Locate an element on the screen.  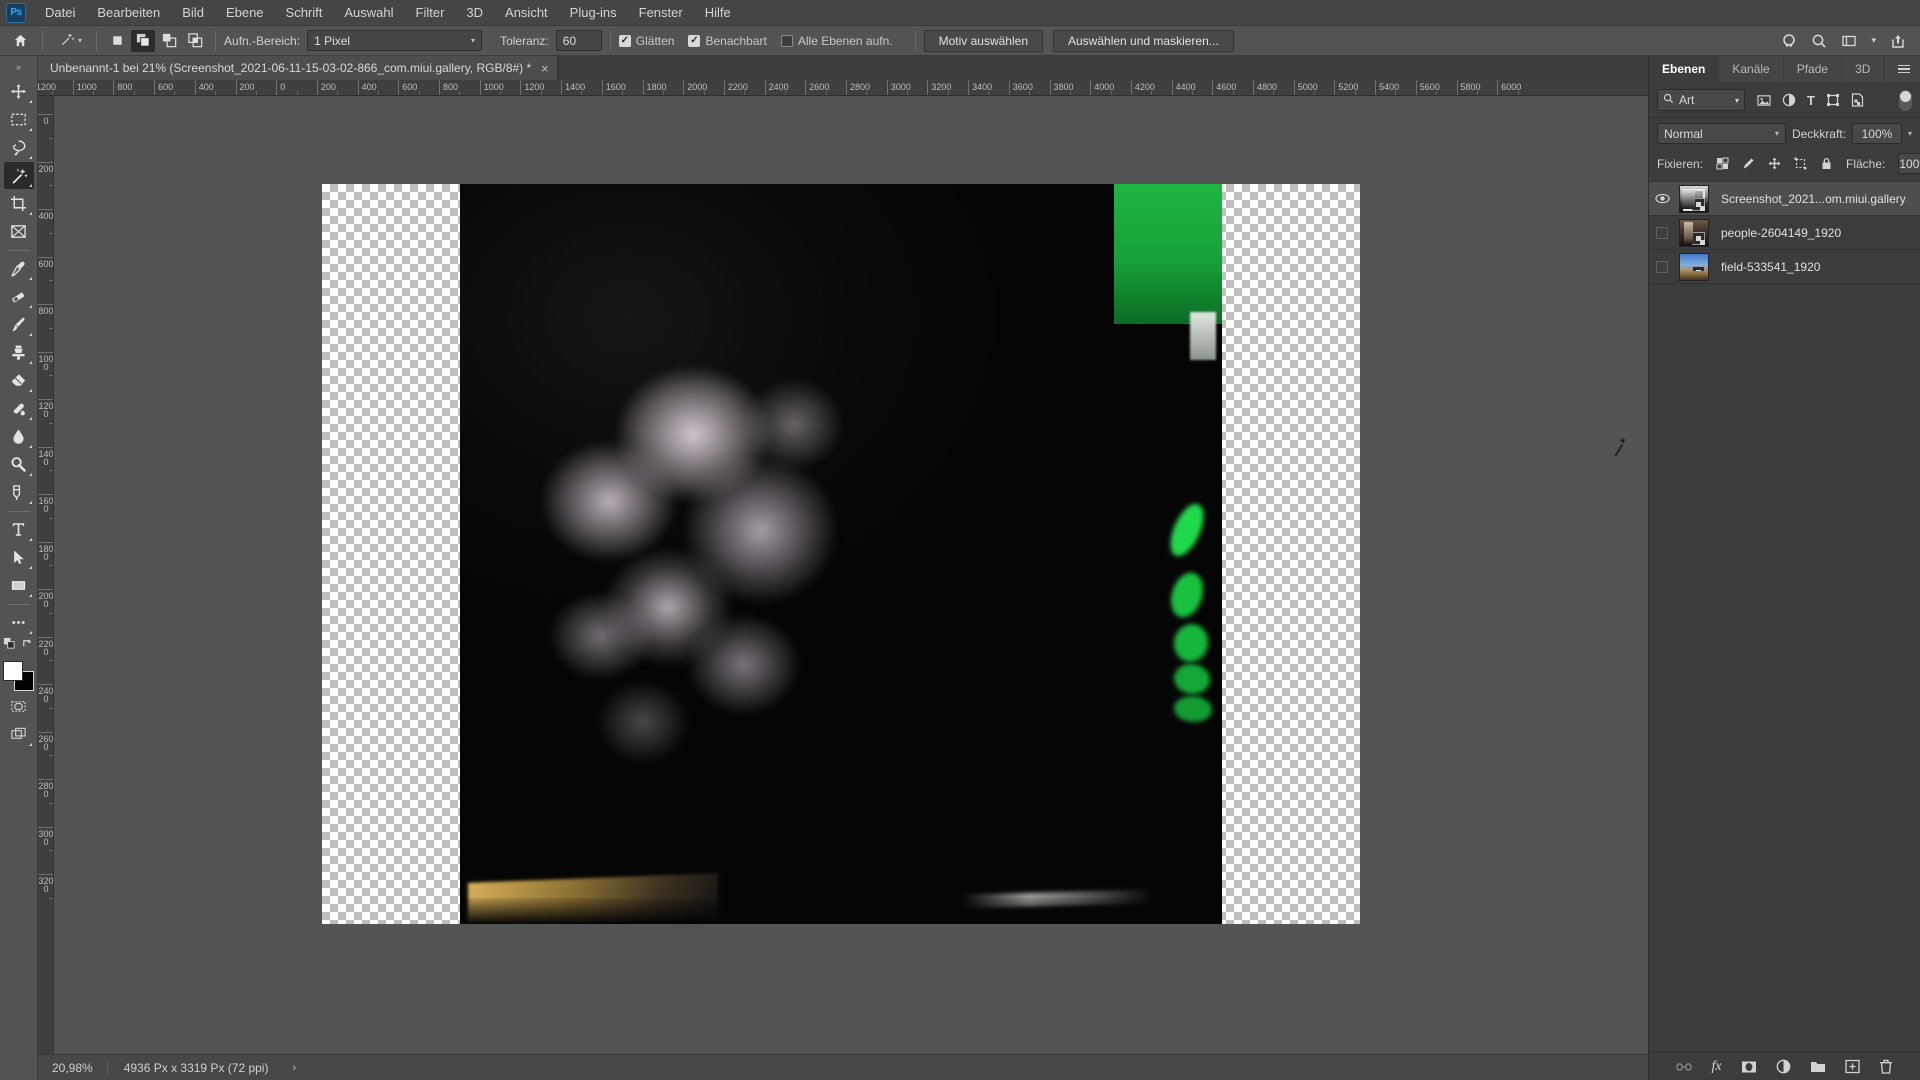
layer-visibility-eye-icon is located at coordinates (1662, 198).